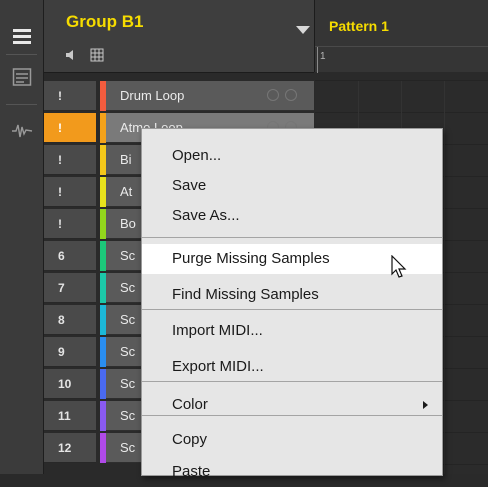 The image size is (488, 487). I want to click on speaker-icon, so click(71, 57).